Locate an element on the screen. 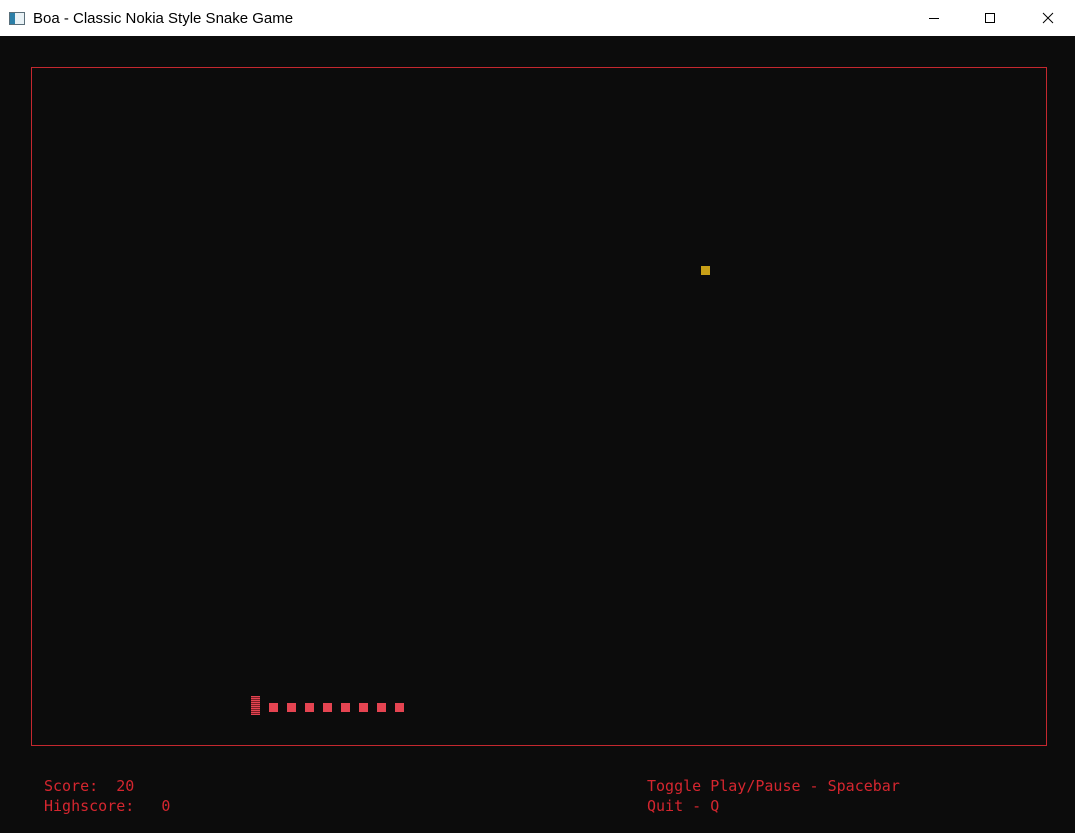 The height and width of the screenshot is (833, 1075). score-value: 20 is located at coordinates (125, 786).